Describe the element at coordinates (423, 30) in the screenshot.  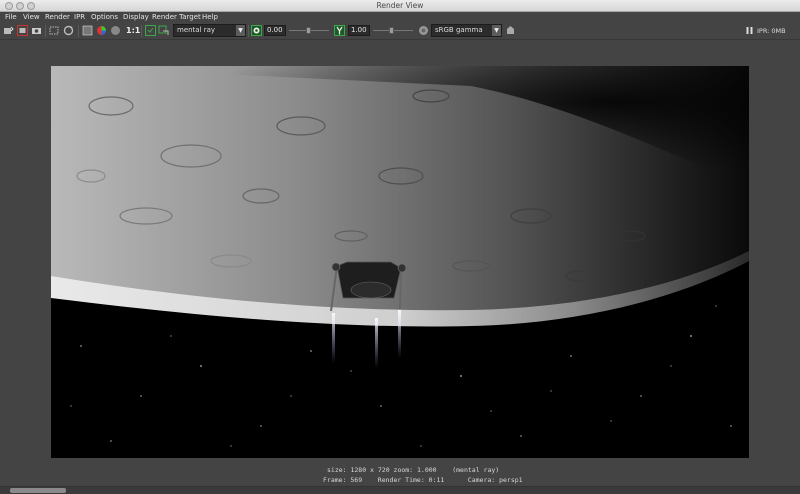
I see `color-management-icon` at that location.